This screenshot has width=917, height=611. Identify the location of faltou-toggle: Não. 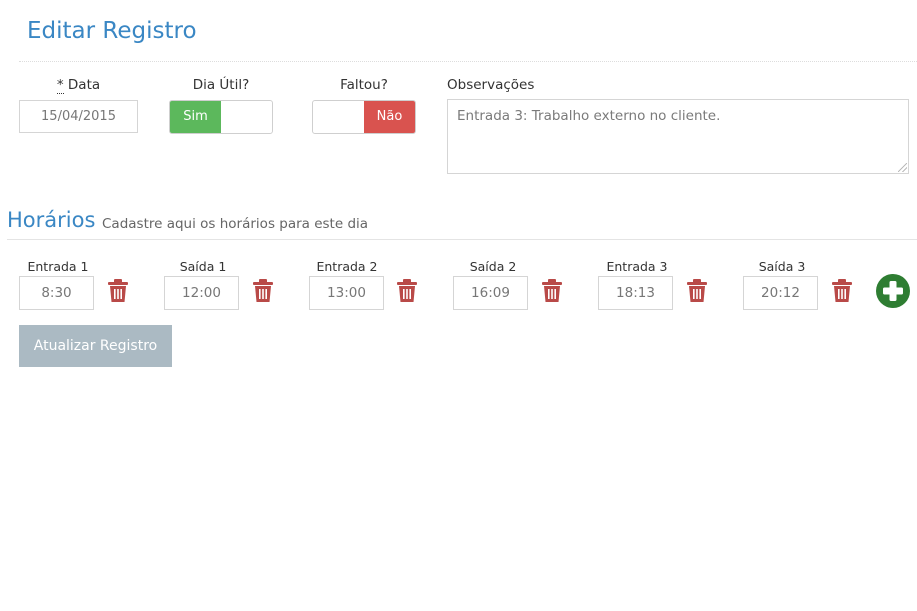
(364, 117).